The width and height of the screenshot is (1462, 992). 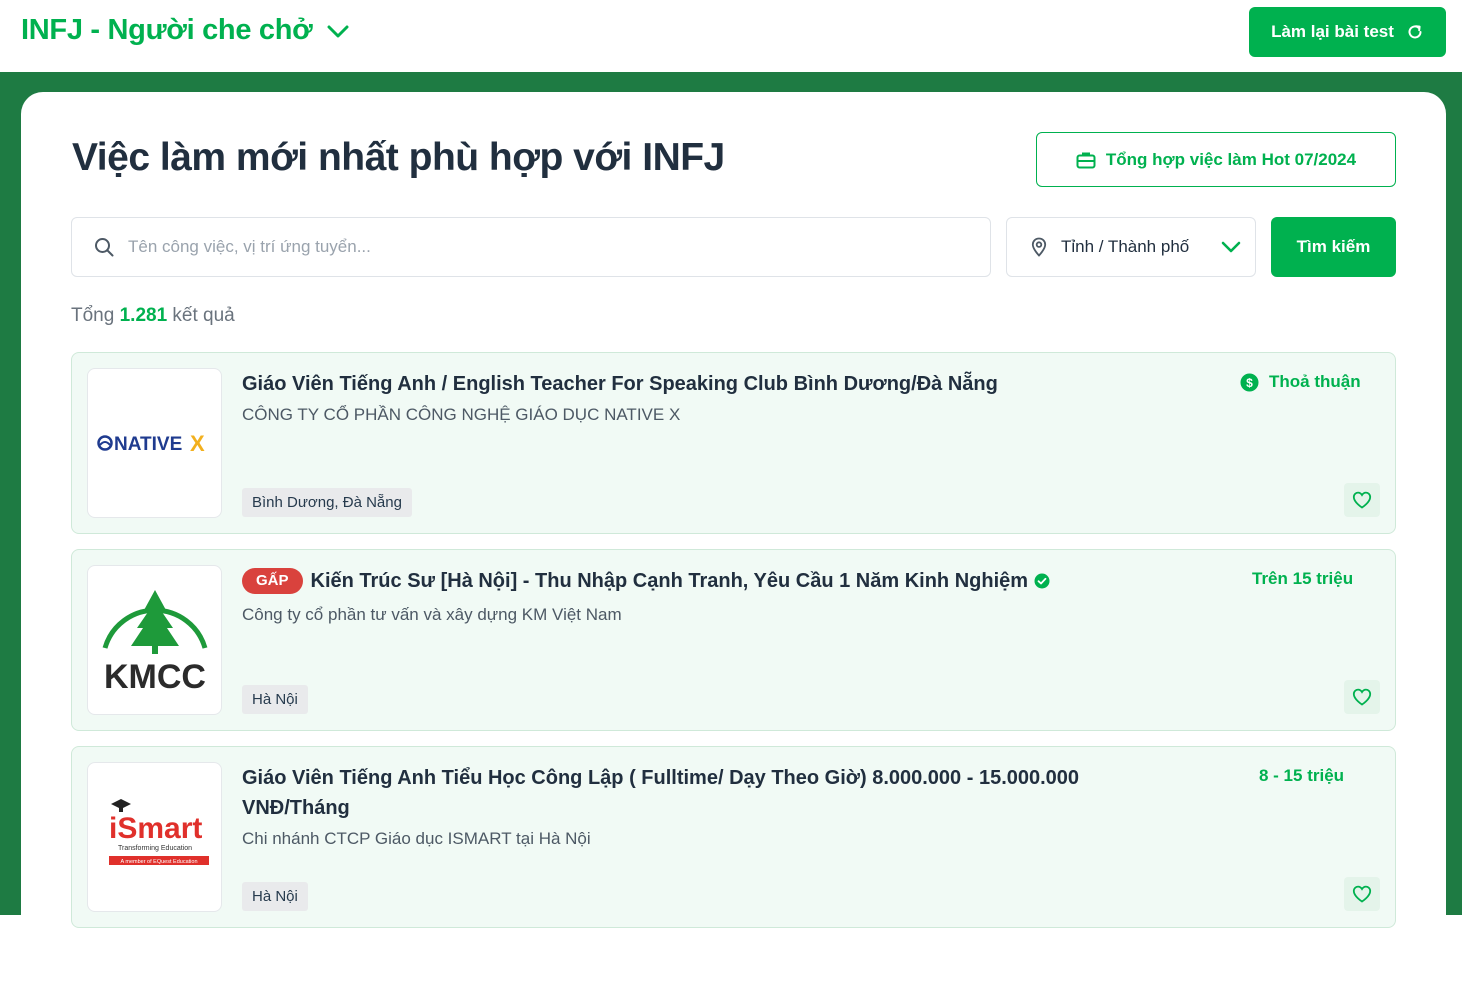 What do you see at coordinates (1125, 246) in the screenshot?
I see `location-label: Tỉnh / Thành phố` at bounding box center [1125, 246].